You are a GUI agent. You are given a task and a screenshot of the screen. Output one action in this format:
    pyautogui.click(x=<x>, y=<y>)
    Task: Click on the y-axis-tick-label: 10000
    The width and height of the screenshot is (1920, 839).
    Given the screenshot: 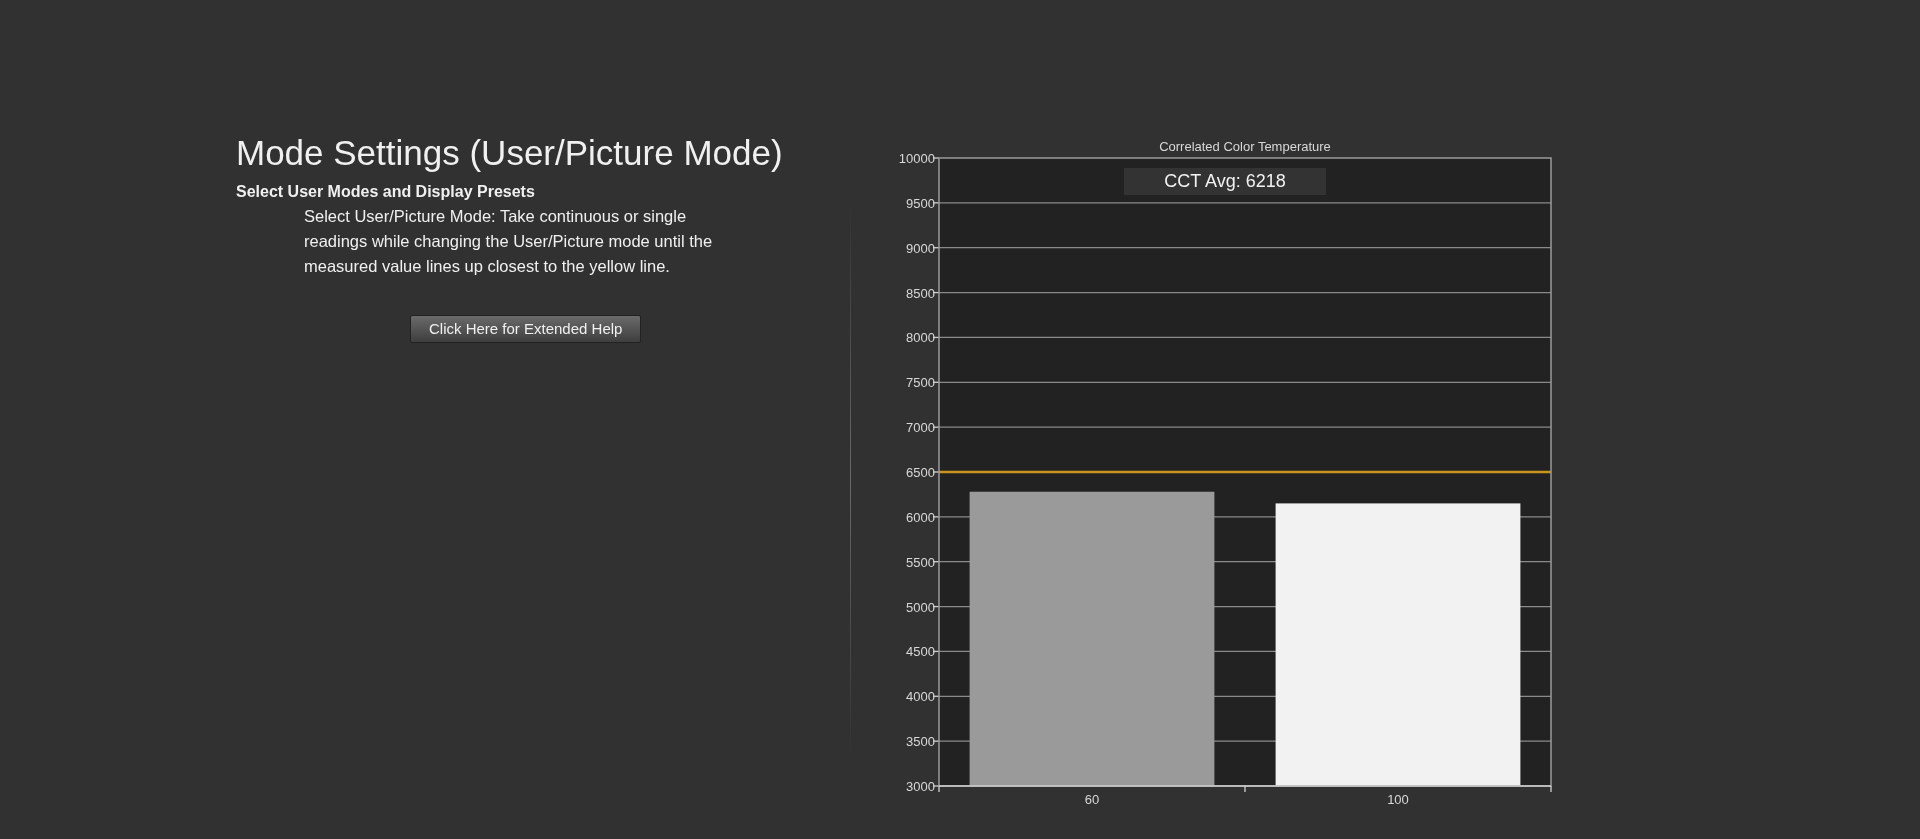 What is the action you would take?
    pyautogui.click(x=916, y=158)
    